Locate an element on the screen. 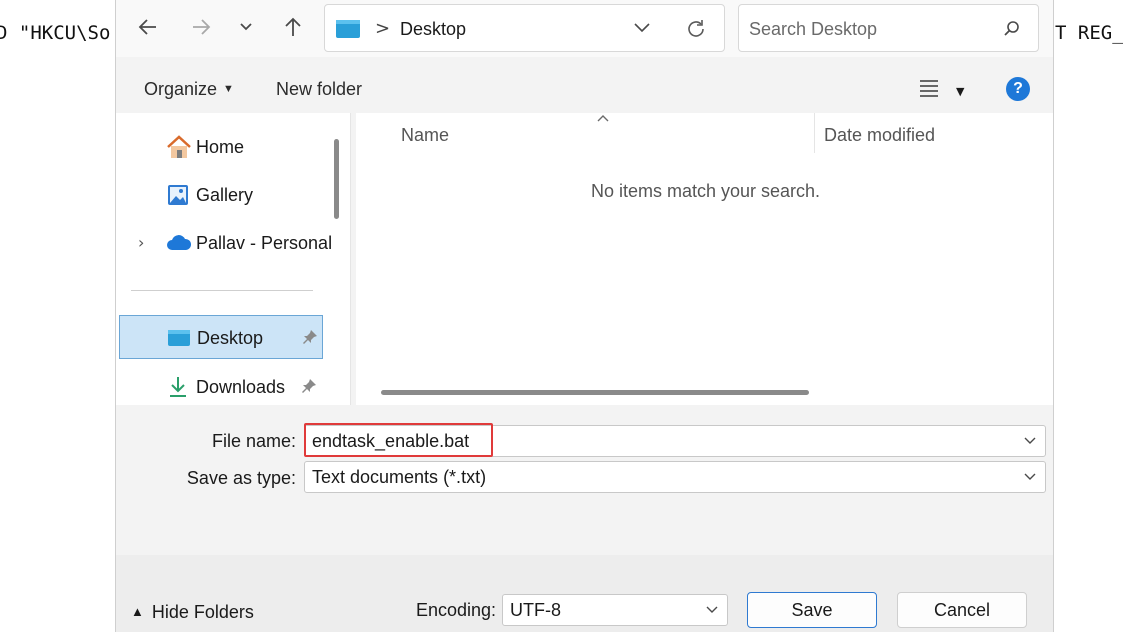 The image size is (1123, 632). download-arrow-icon is located at coordinates (178, 387).